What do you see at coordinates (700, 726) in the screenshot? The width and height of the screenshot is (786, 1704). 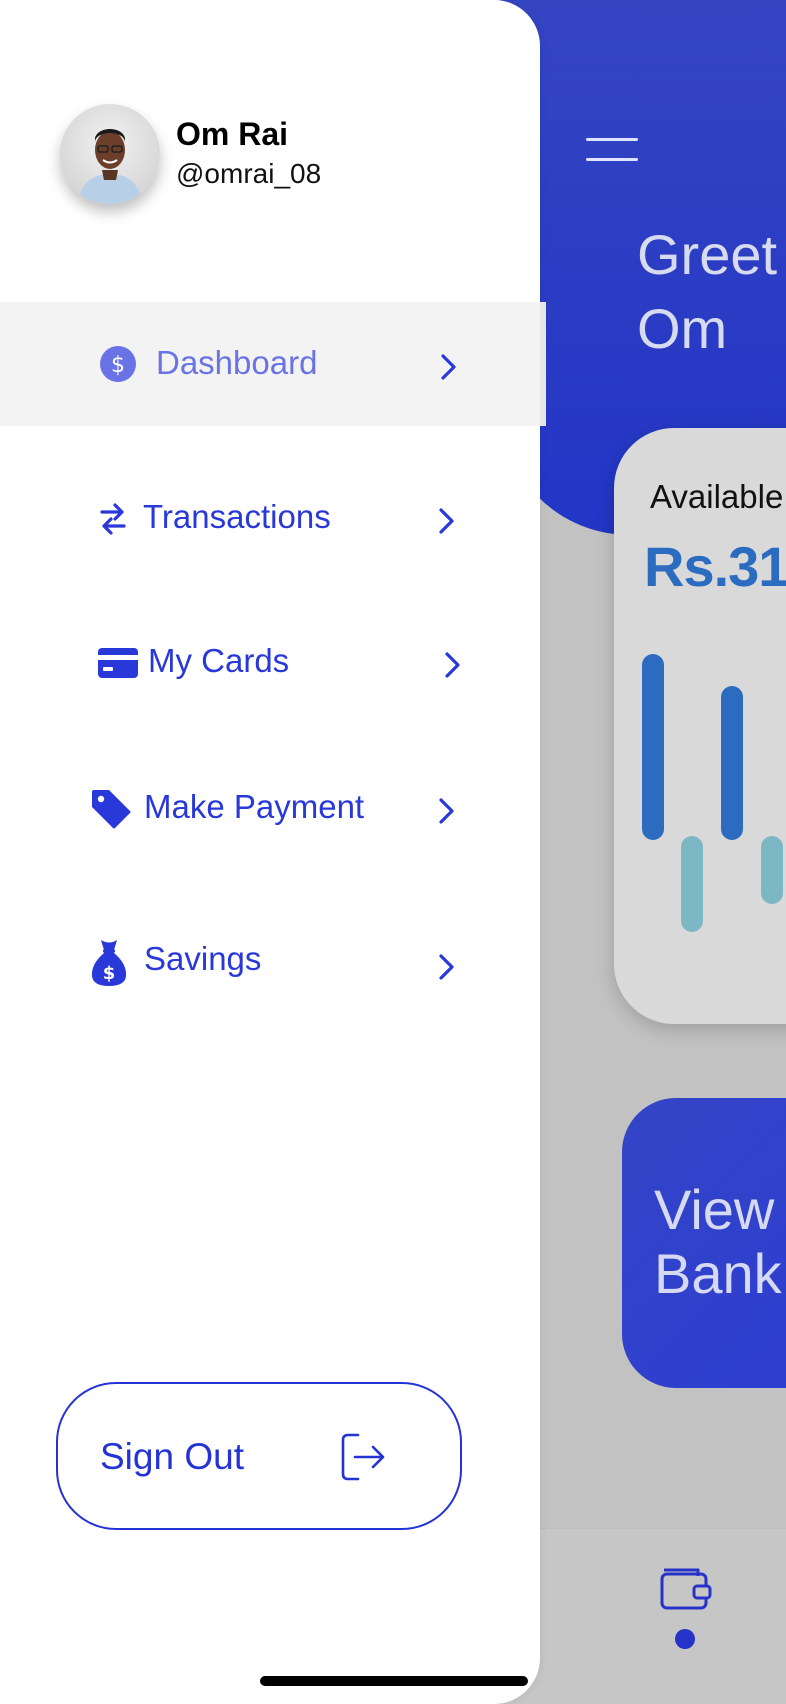 I see `balance-card` at bounding box center [700, 726].